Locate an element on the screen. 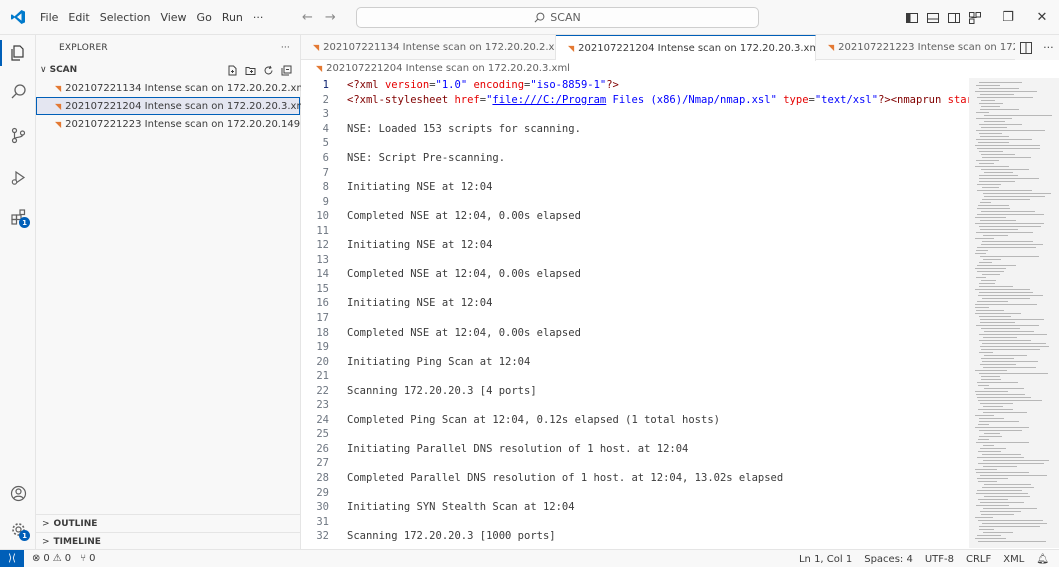 The width and height of the screenshot is (1059, 567). accounts-icon is located at coordinates (18, 493).